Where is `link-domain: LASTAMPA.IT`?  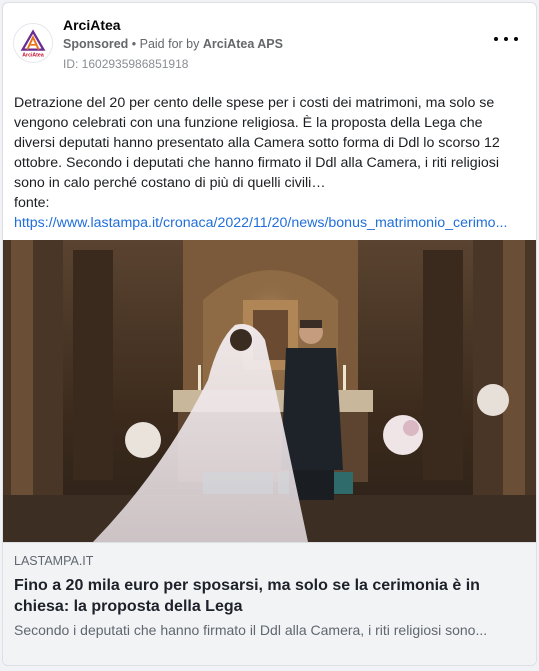
link-domain: LASTAMPA.IT is located at coordinates (54, 561).